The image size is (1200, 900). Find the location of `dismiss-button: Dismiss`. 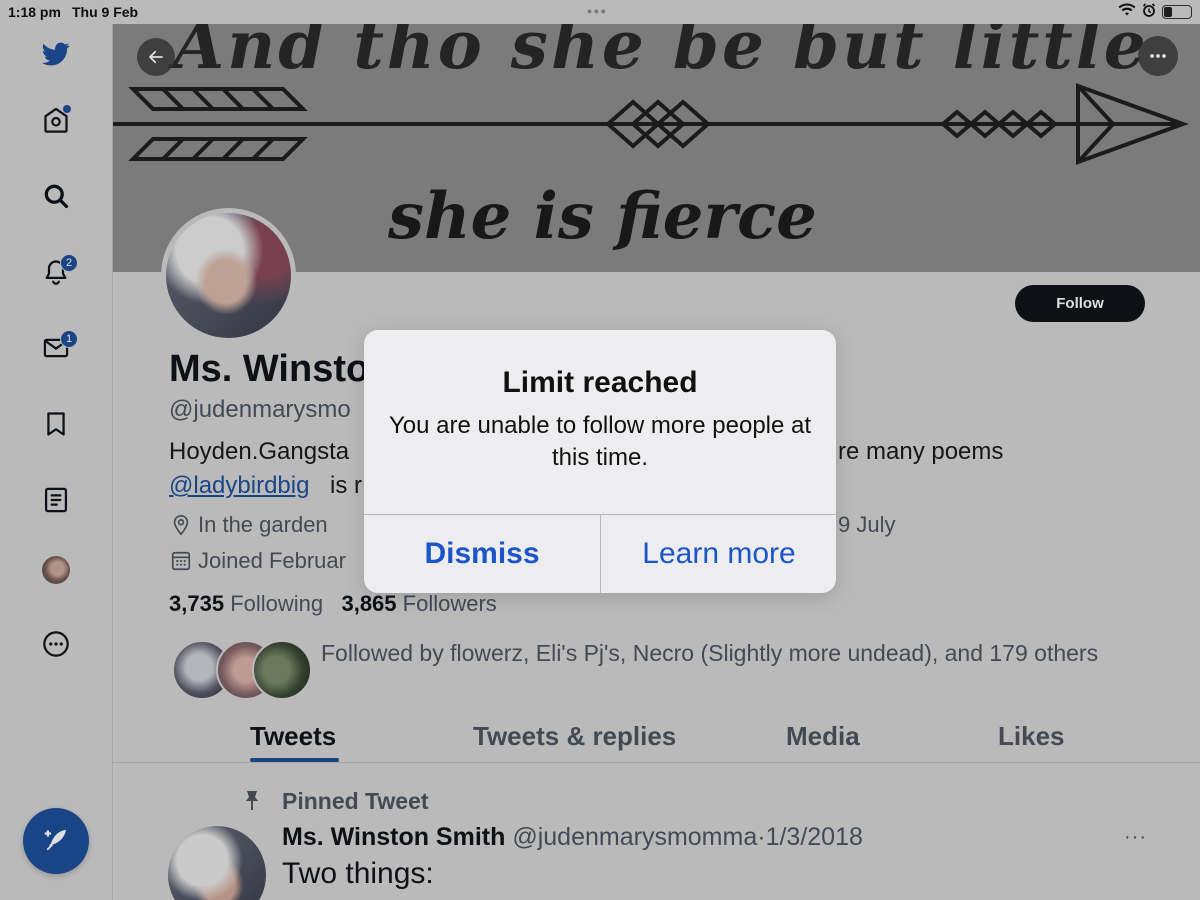

dismiss-button: Dismiss is located at coordinates (482, 554).